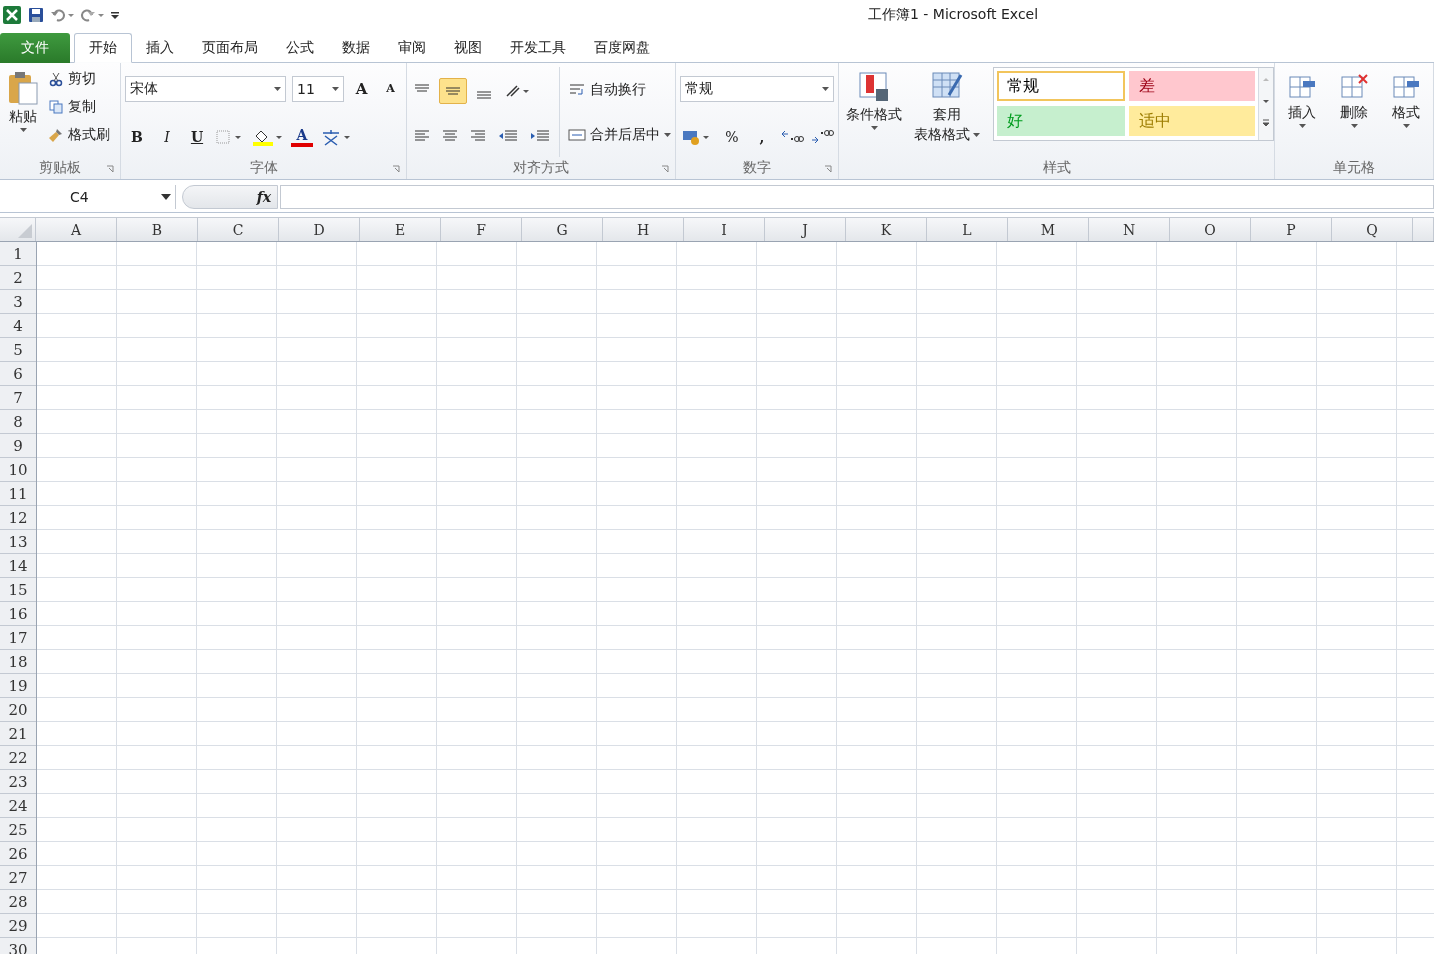 The image size is (1434, 954). I want to click on font-color-button: A, so click(302, 136).